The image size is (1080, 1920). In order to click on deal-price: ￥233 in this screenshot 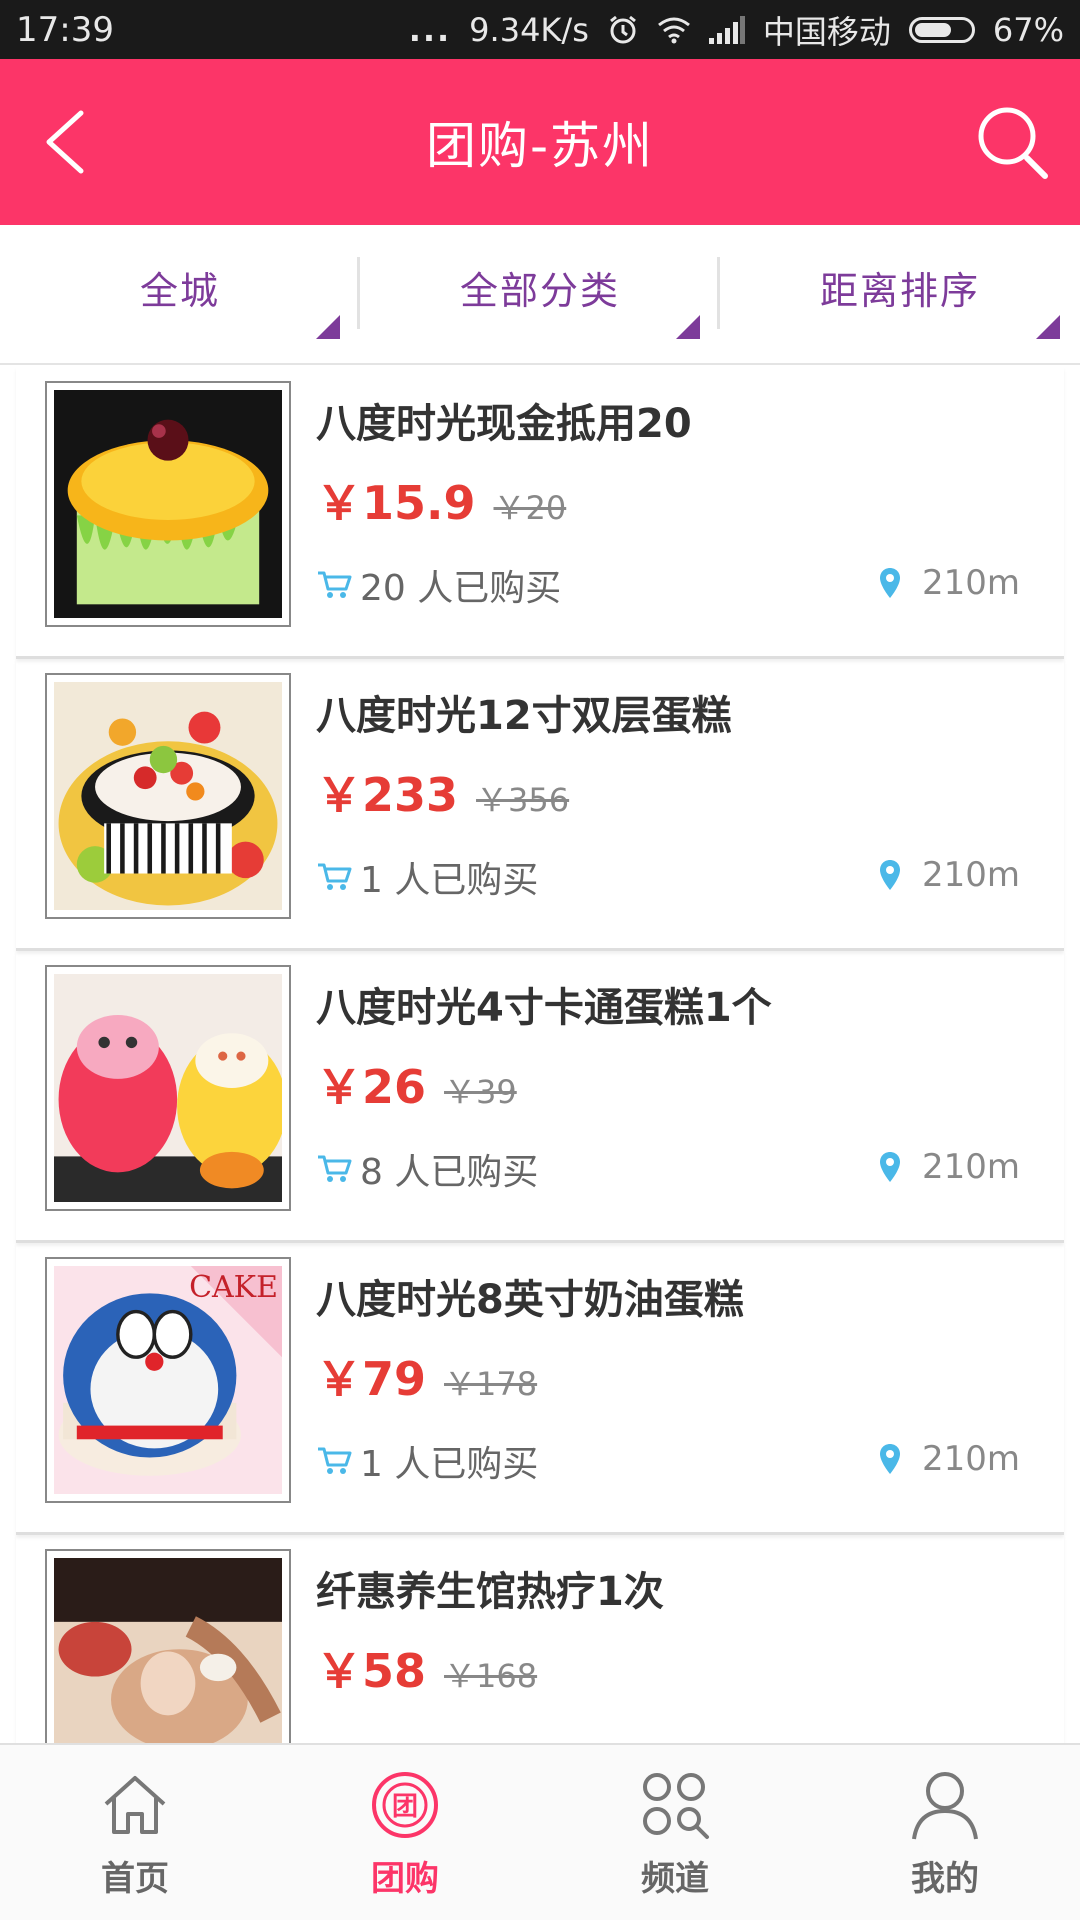, I will do `click(387, 795)`.